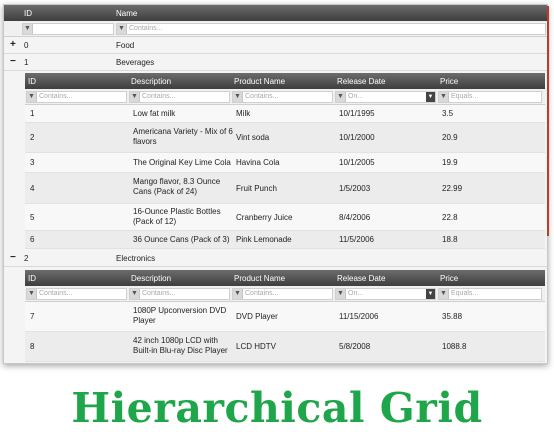 The width and height of the screenshot is (554, 443). I want to click on filter-cell-id: ▼, so click(68, 29).